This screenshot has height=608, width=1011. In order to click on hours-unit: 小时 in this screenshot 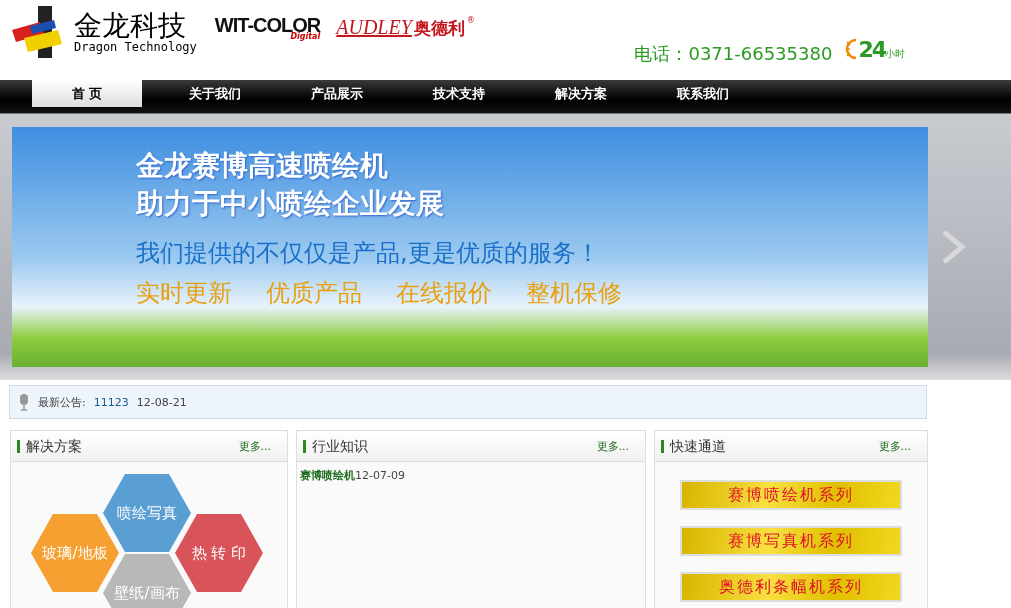, I will do `click(895, 54)`.